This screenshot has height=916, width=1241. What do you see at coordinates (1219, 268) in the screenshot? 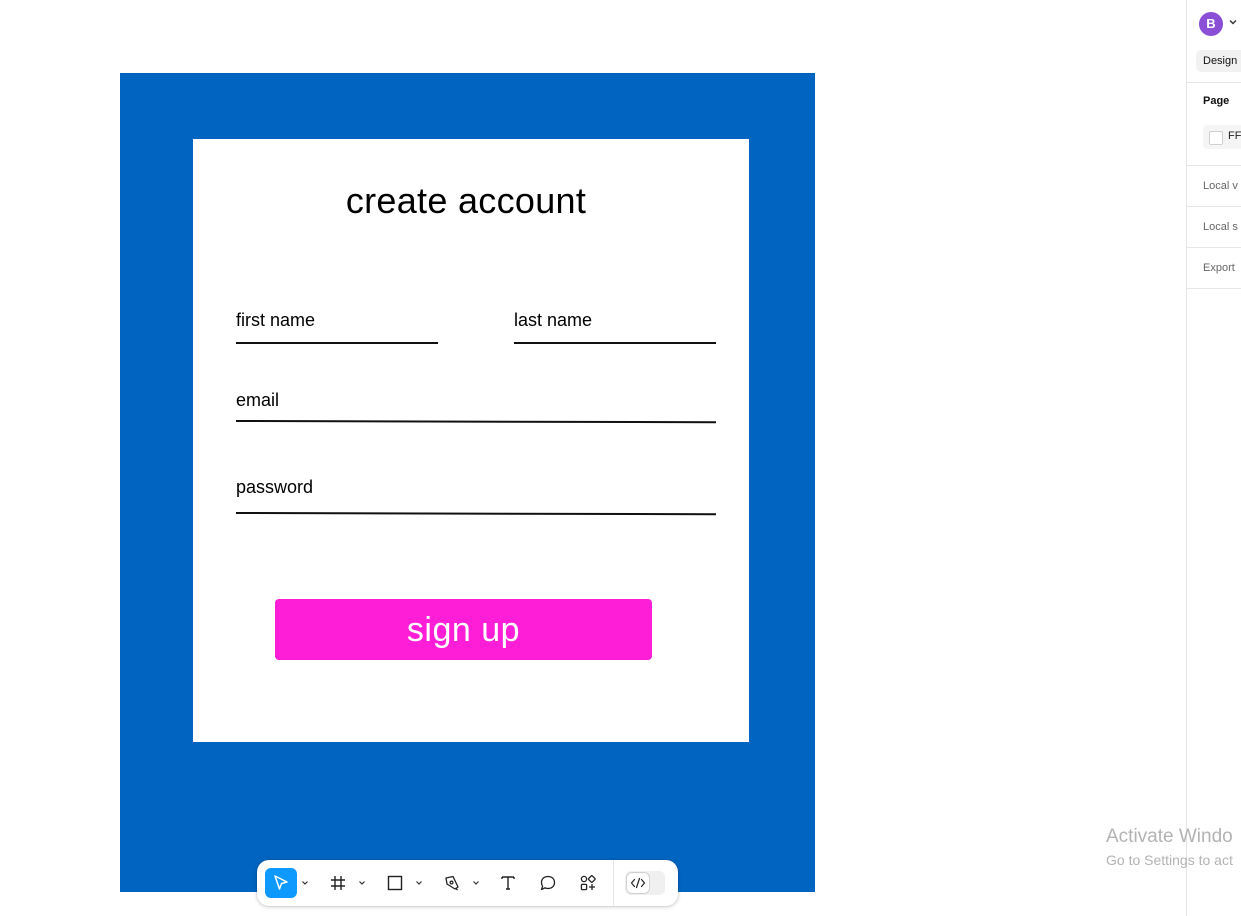
I see `export-section: Export` at bounding box center [1219, 268].